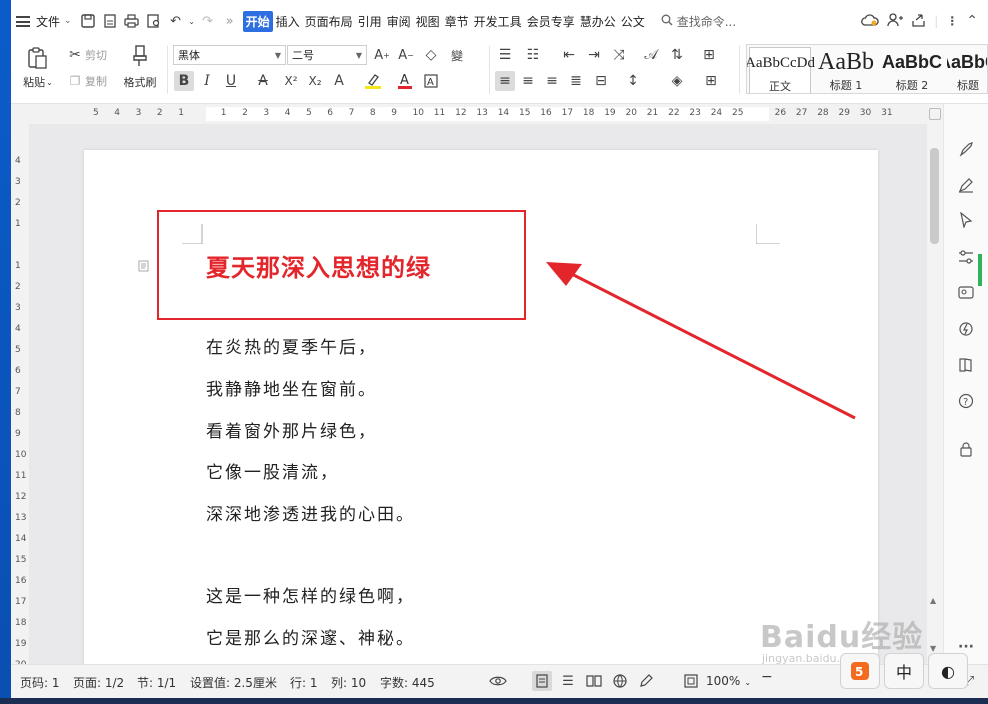  What do you see at coordinates (701, 341) in the screenshot?
I see `annotation-arrow` at bounding box center [701, 341].